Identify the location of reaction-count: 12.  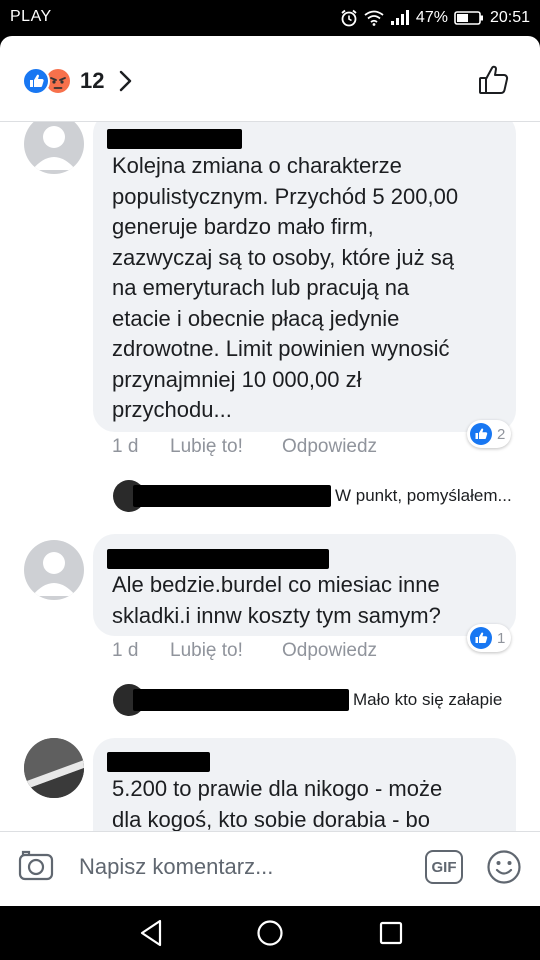
(92, 80).